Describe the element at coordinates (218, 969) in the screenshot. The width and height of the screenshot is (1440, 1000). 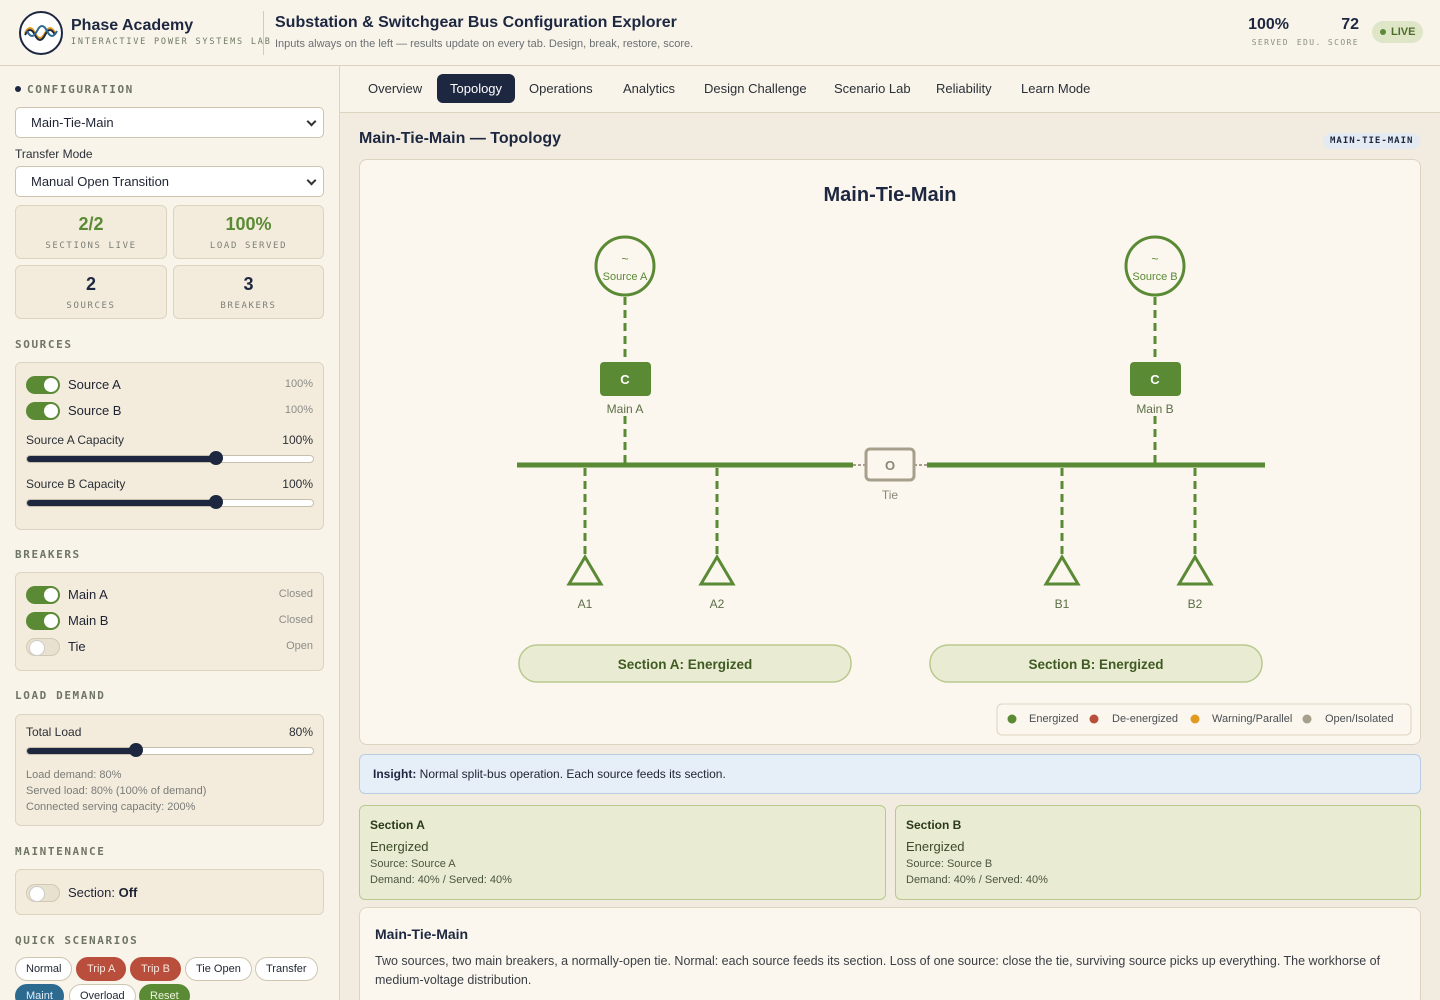
I see `scenario-tie-open-button: Tie Open` at that location.